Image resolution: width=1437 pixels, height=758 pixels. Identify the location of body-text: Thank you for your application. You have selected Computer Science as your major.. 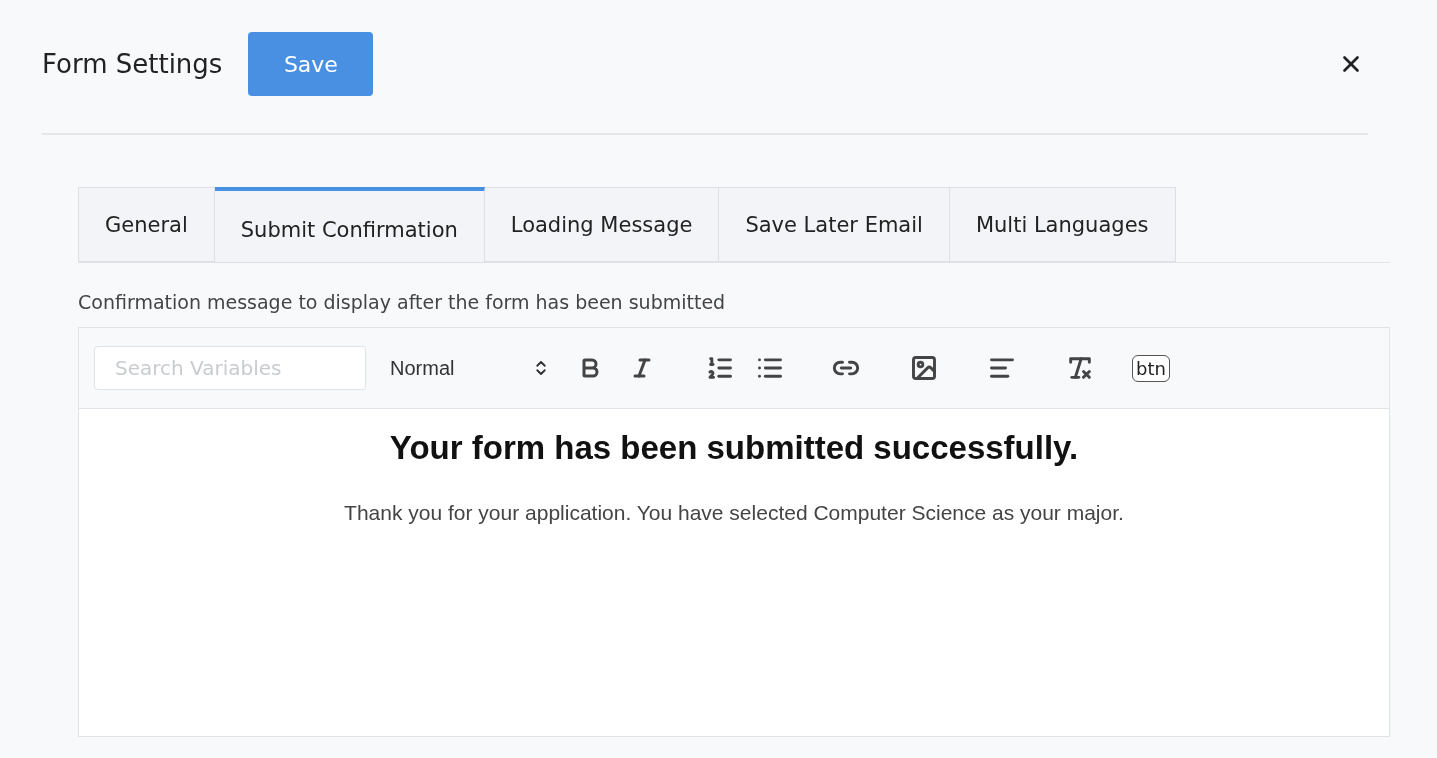
(734, 513).